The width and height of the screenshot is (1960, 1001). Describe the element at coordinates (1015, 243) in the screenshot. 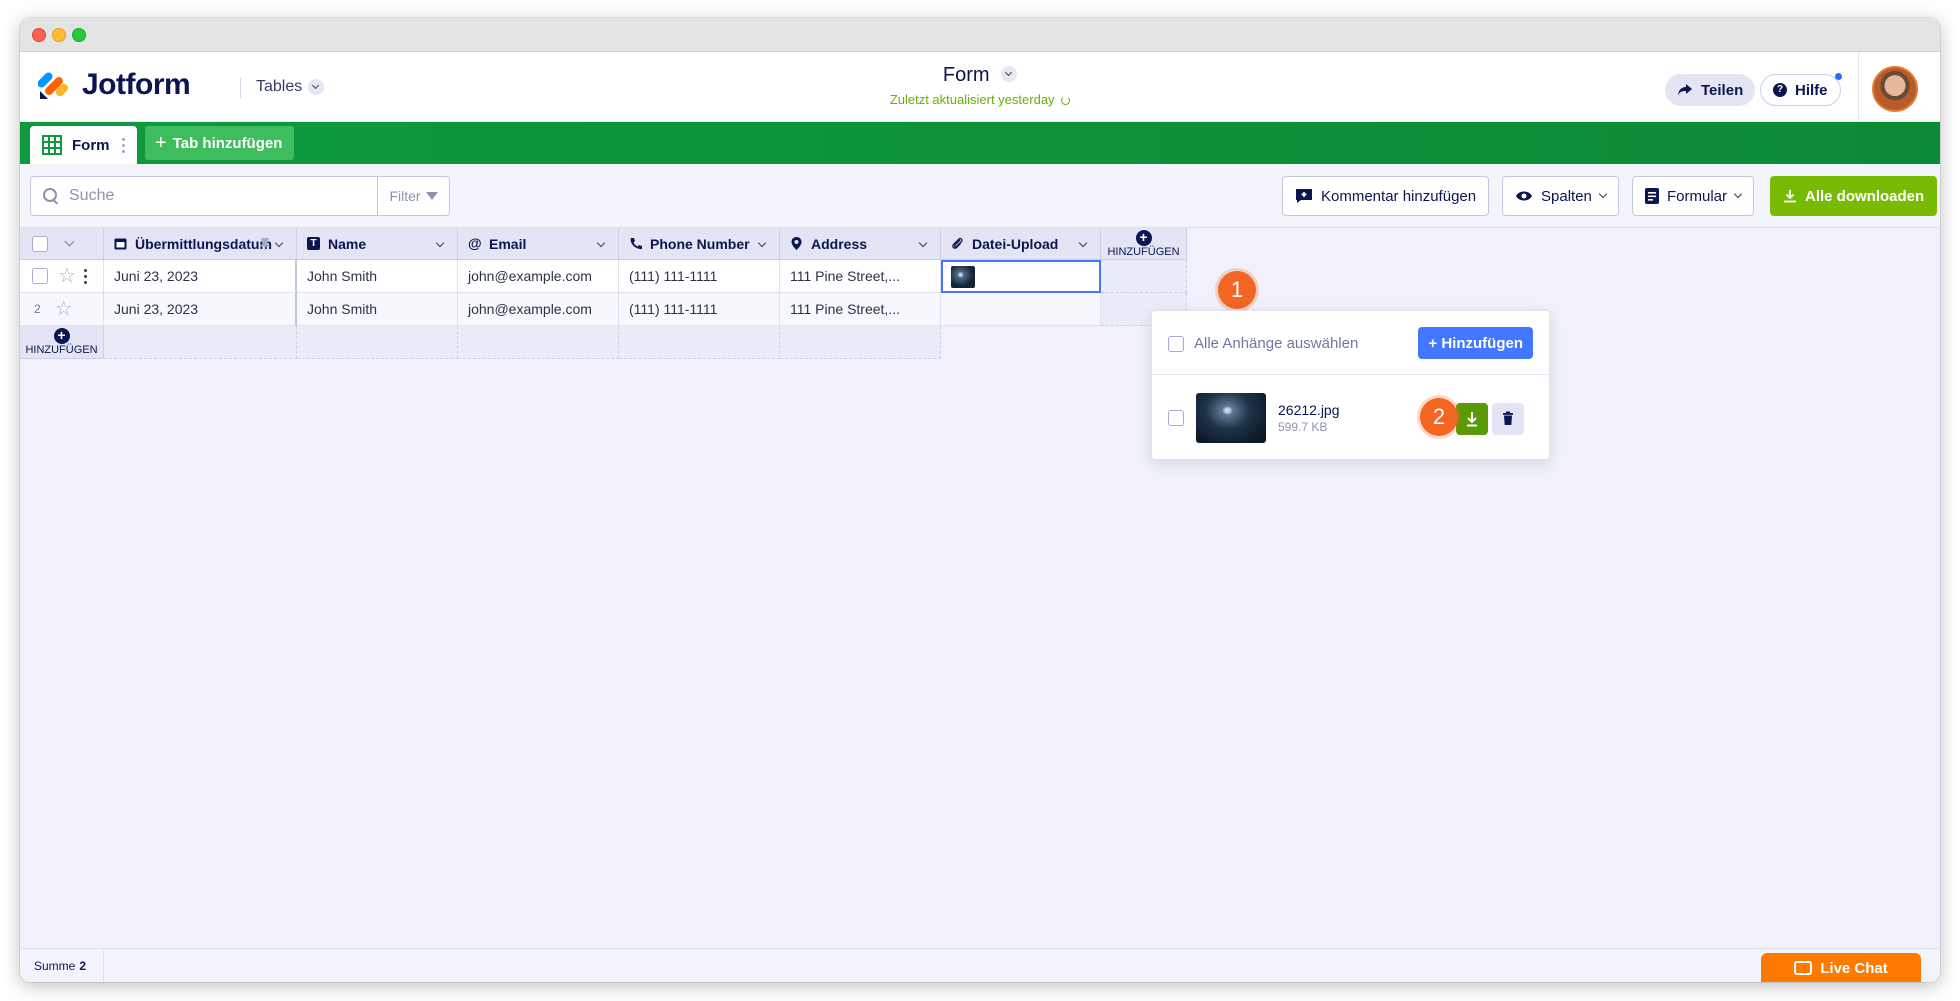

I see `column-header-label: Datei-Upload` at that location.